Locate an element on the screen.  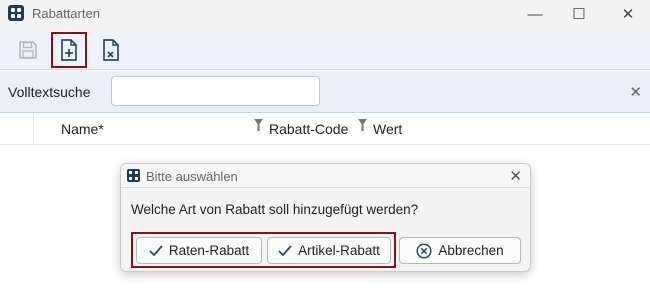
minimize-button: — is located at coordinates (535, 14).